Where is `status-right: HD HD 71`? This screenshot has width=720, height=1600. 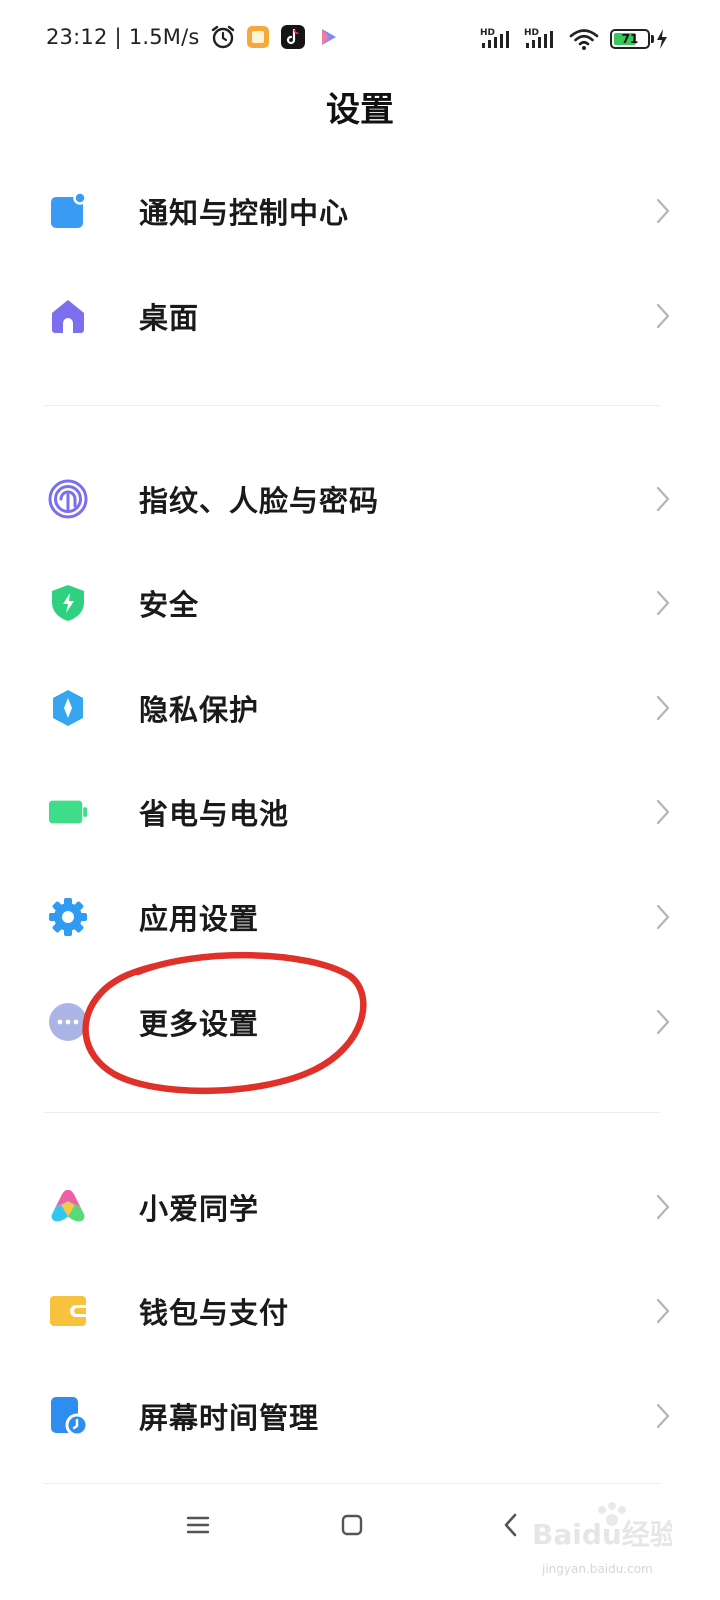 status-right: HD HD 71 is located at coordinates (574, 39).